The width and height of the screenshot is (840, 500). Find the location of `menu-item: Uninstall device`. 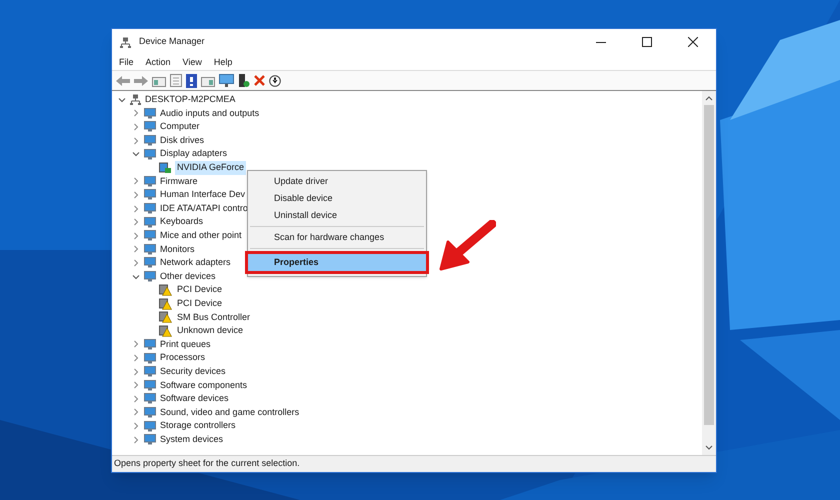

menu-item: Uninstall device is located at coordinates (337, 215).